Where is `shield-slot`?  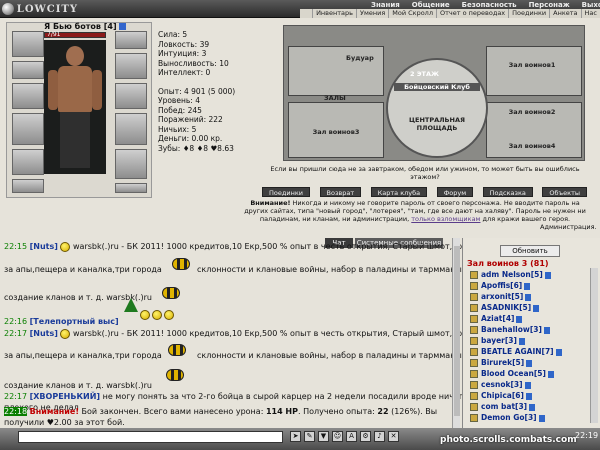
shield-slot is located at coordinates (131, 96).